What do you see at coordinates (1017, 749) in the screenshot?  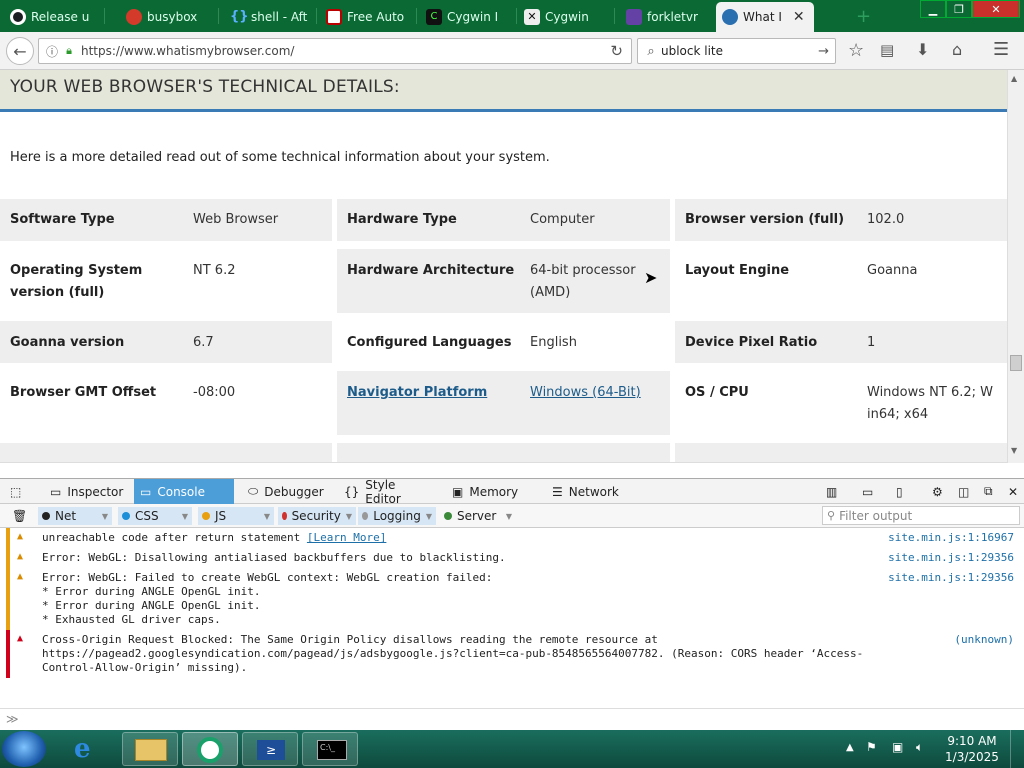 I see `show-desktop-button` at bounding box center [1017, 749].